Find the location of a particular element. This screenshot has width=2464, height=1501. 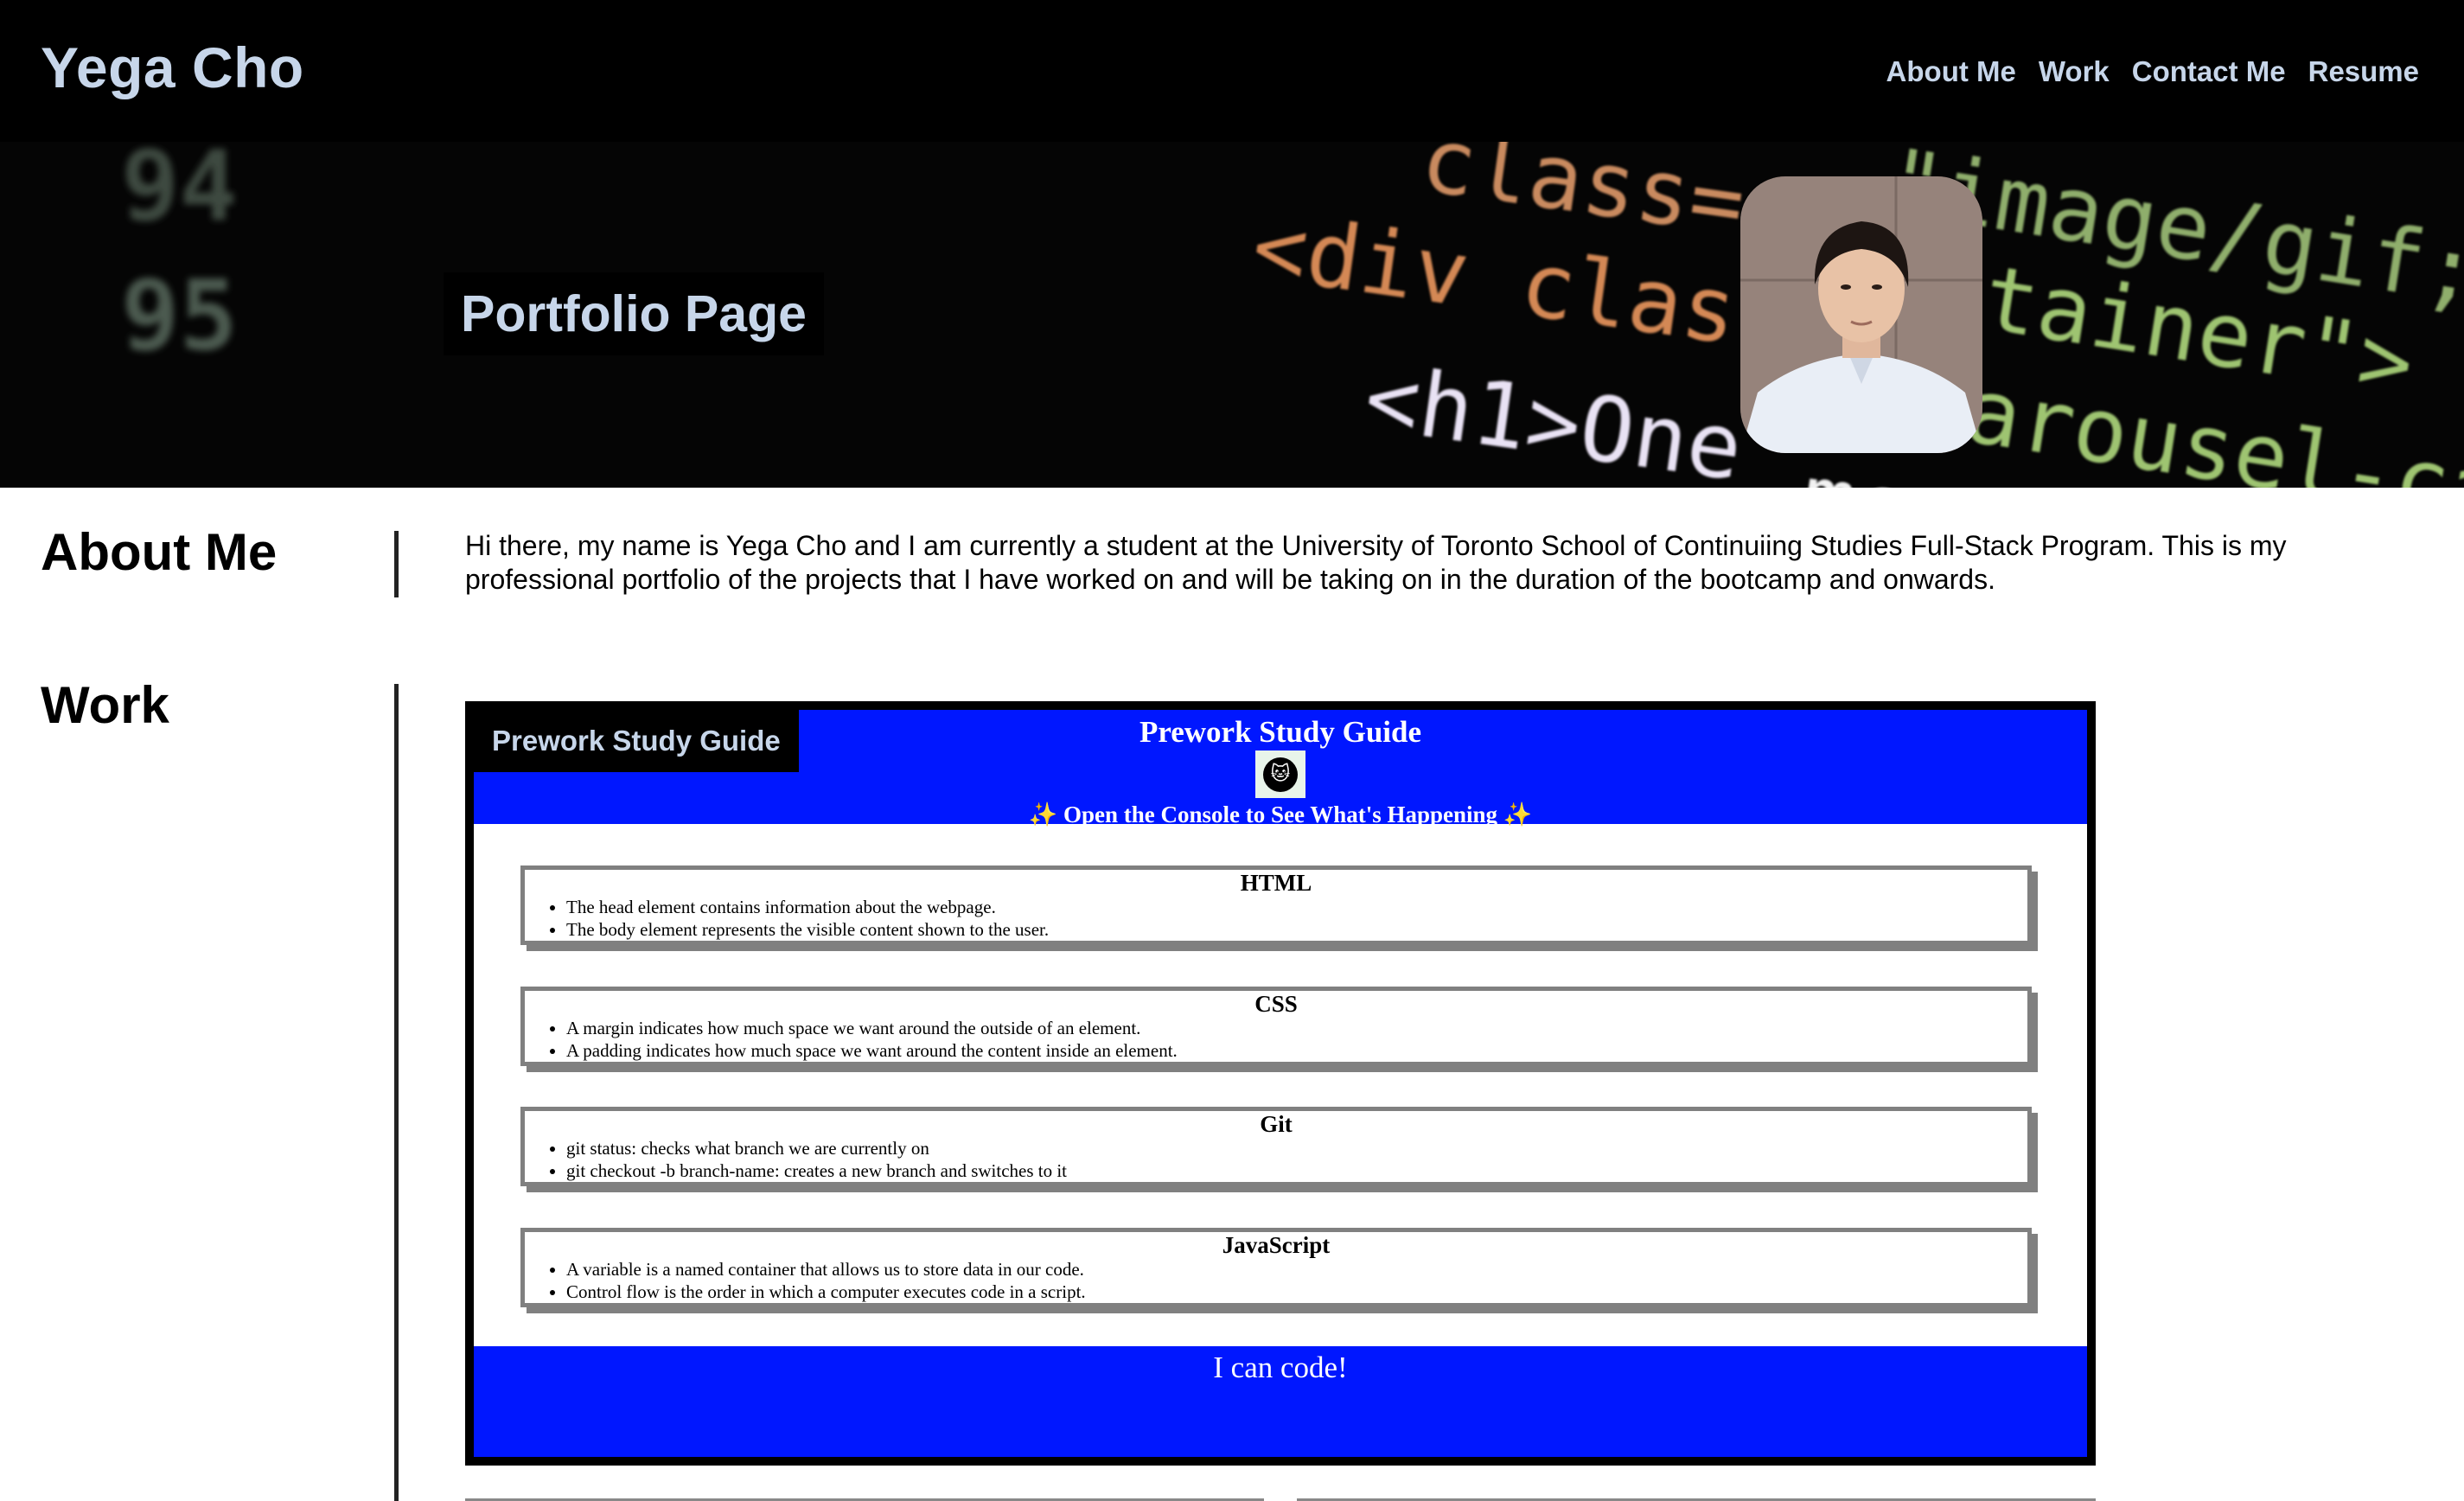

topic-title: CSS is located at coordinates (1276, 1004).